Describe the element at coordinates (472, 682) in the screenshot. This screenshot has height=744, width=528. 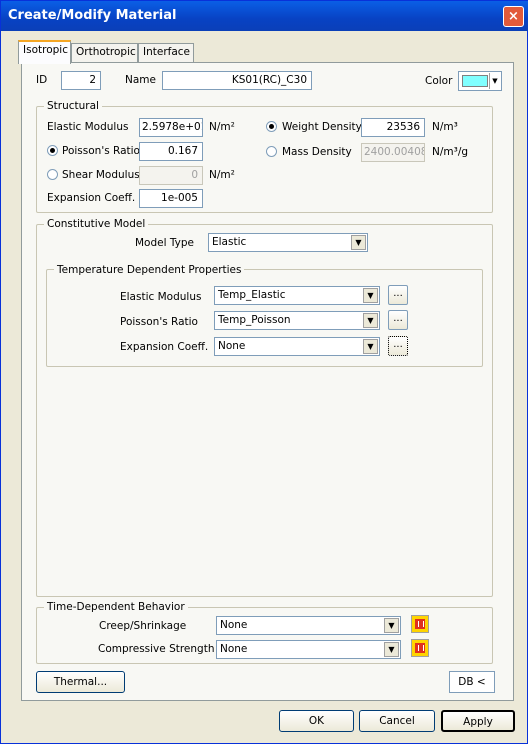
I see `db-button: DB <` at that location.